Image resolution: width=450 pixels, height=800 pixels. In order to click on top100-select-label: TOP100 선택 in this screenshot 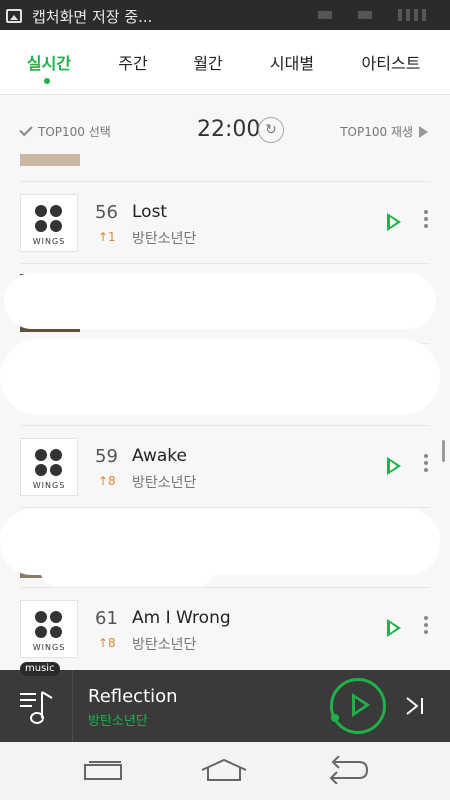, I will do `click(74, 132)`.